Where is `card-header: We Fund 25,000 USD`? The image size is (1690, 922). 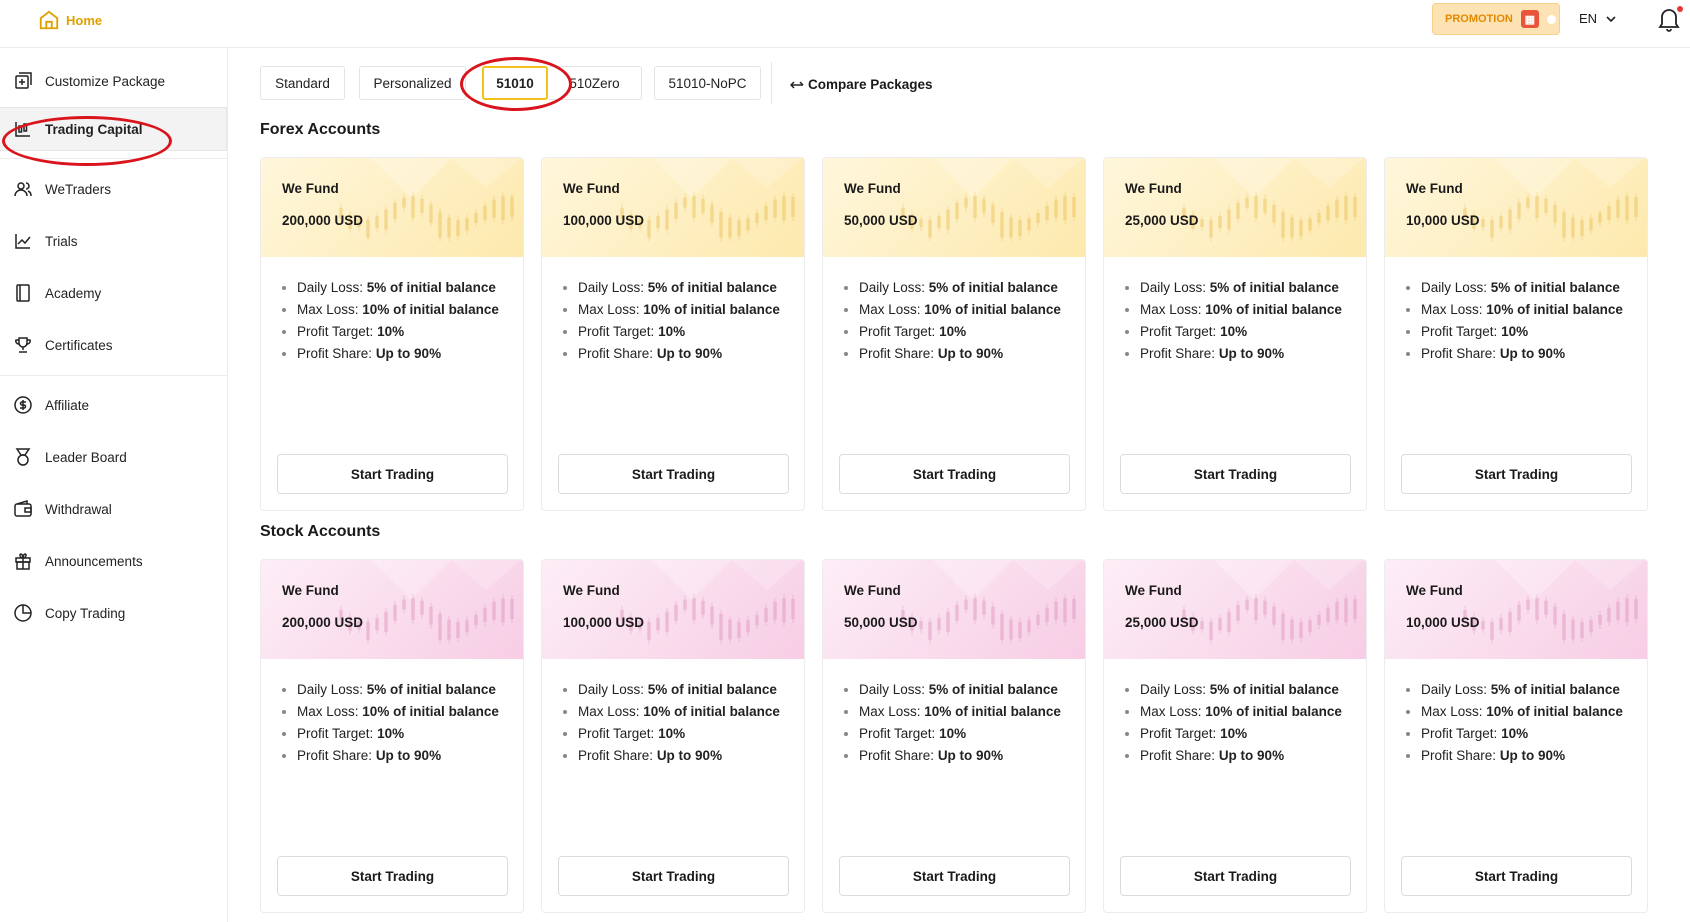 card-header: We Fund 25,000 USD is located at coordinates (1235, 207).